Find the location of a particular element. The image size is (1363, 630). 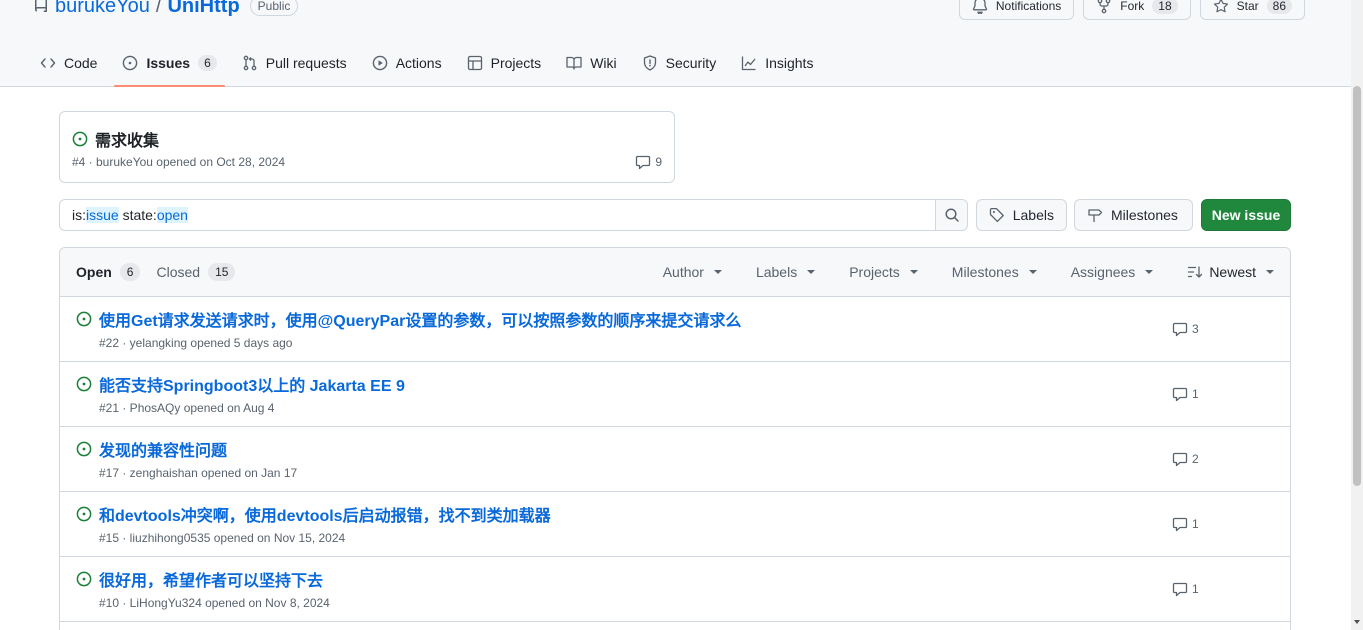

tab-wiki: Wiki is located at coordinates (591, 63).